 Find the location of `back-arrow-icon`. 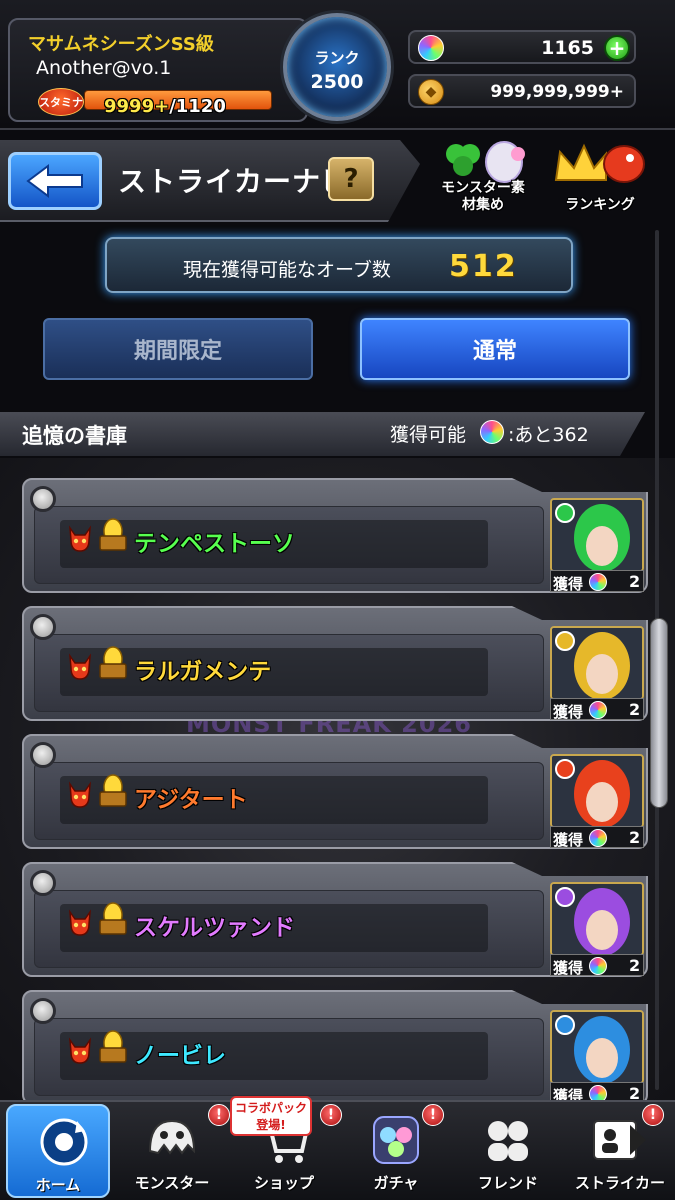

back-arrow-icon is located at coordinates (54, 181).